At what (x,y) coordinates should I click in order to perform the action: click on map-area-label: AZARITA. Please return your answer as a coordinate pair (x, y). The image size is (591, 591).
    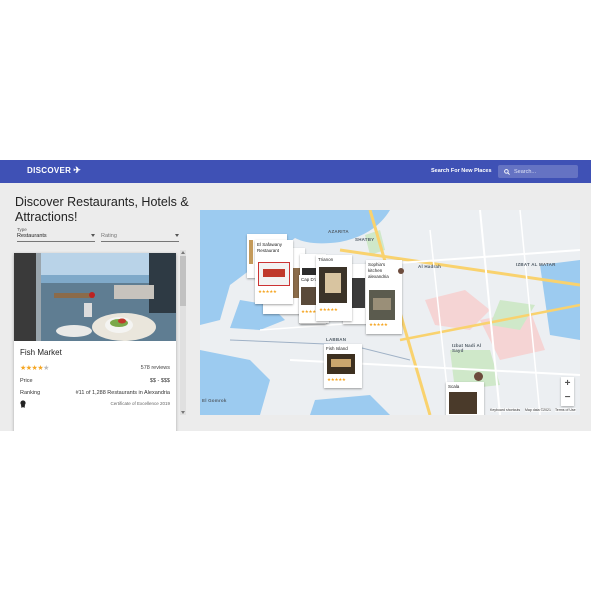
    Looking at the image, I should click on (338, 231).